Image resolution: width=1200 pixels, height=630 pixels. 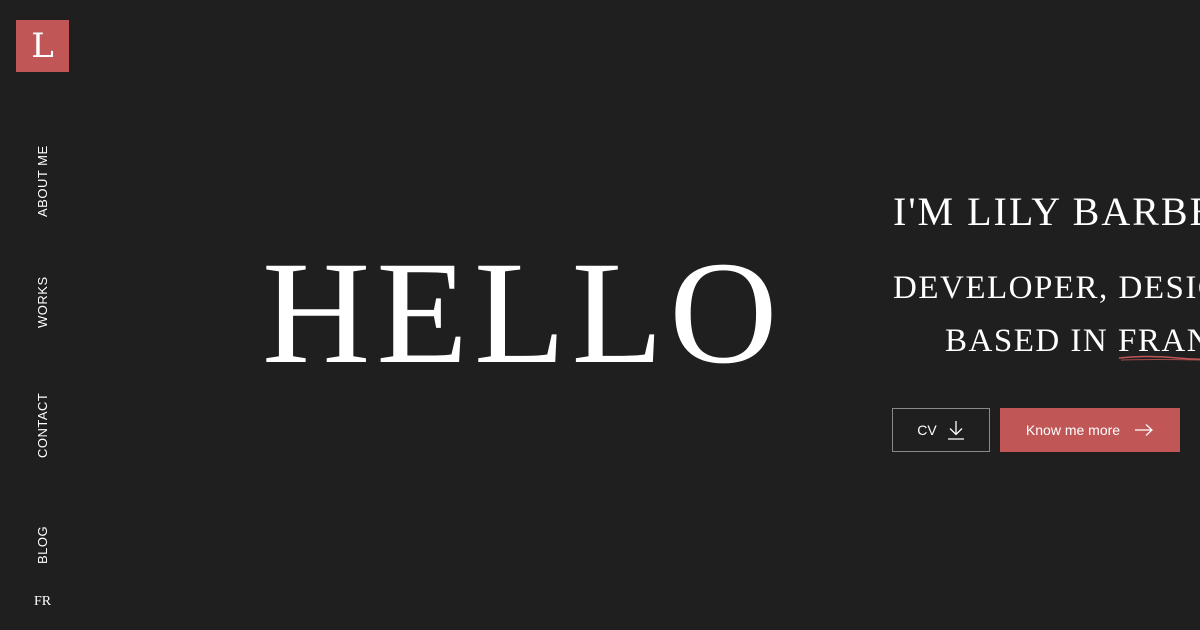 I want to click on hero-role: DEVELOPER, DESIGNER, so click(x=1046, y=288).